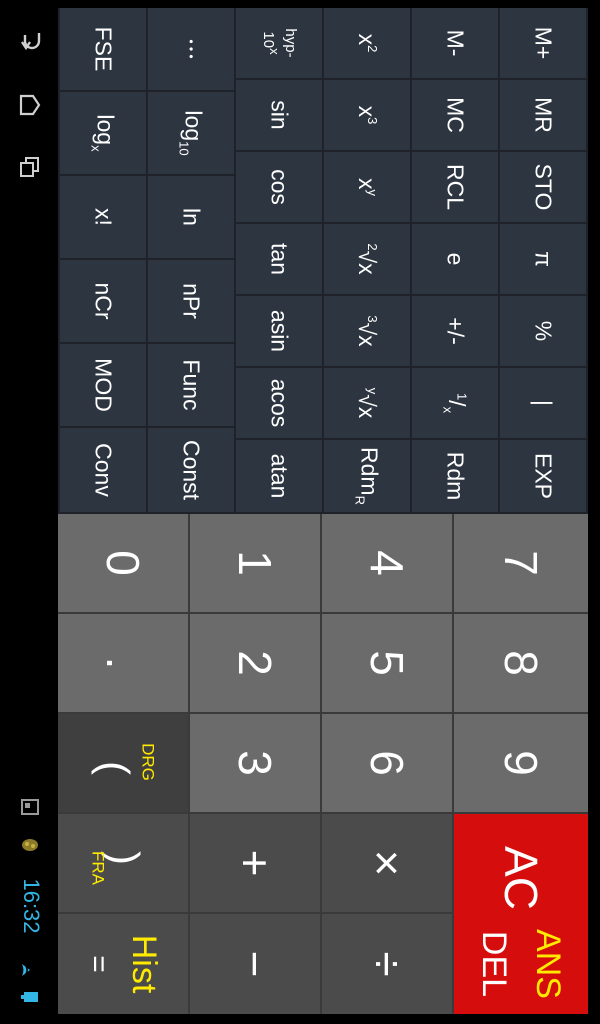 The height and width of the screenshot is (1024, 600). I want to click on digit-6-button: 6, so click(387, 763).